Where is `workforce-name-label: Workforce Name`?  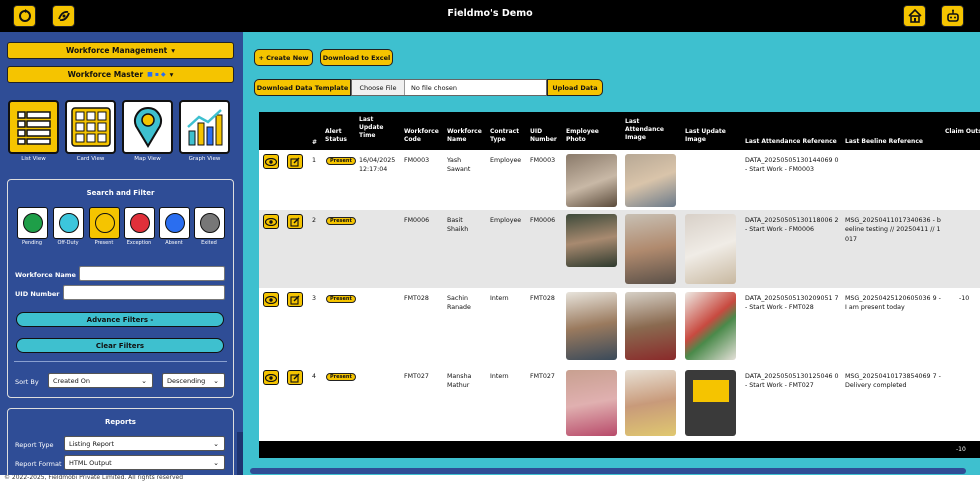 workforce-name-label: Workforce Name is located at coordinates (45, 275).